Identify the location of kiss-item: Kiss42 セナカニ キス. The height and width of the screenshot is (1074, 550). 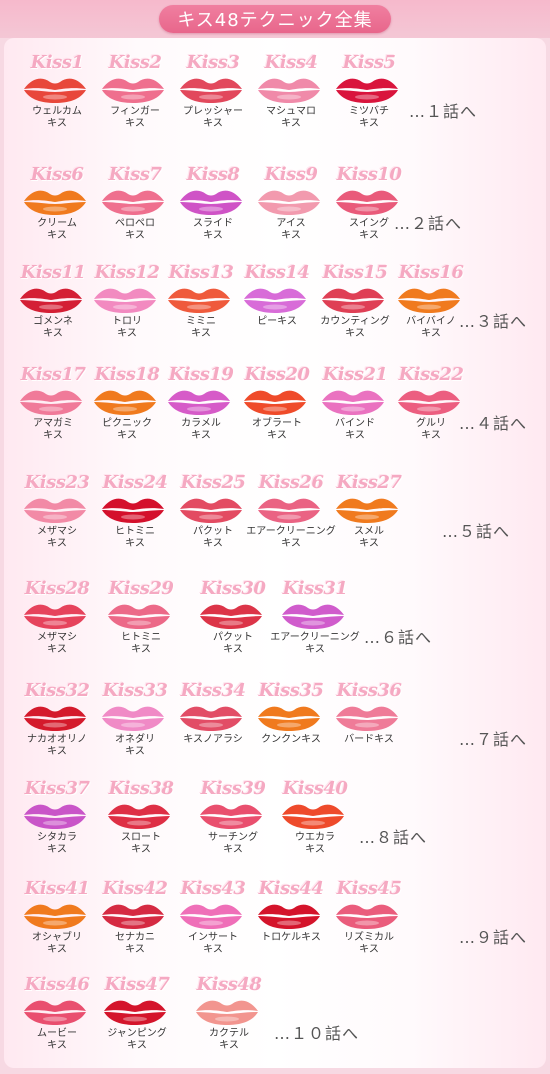
(135, 928).